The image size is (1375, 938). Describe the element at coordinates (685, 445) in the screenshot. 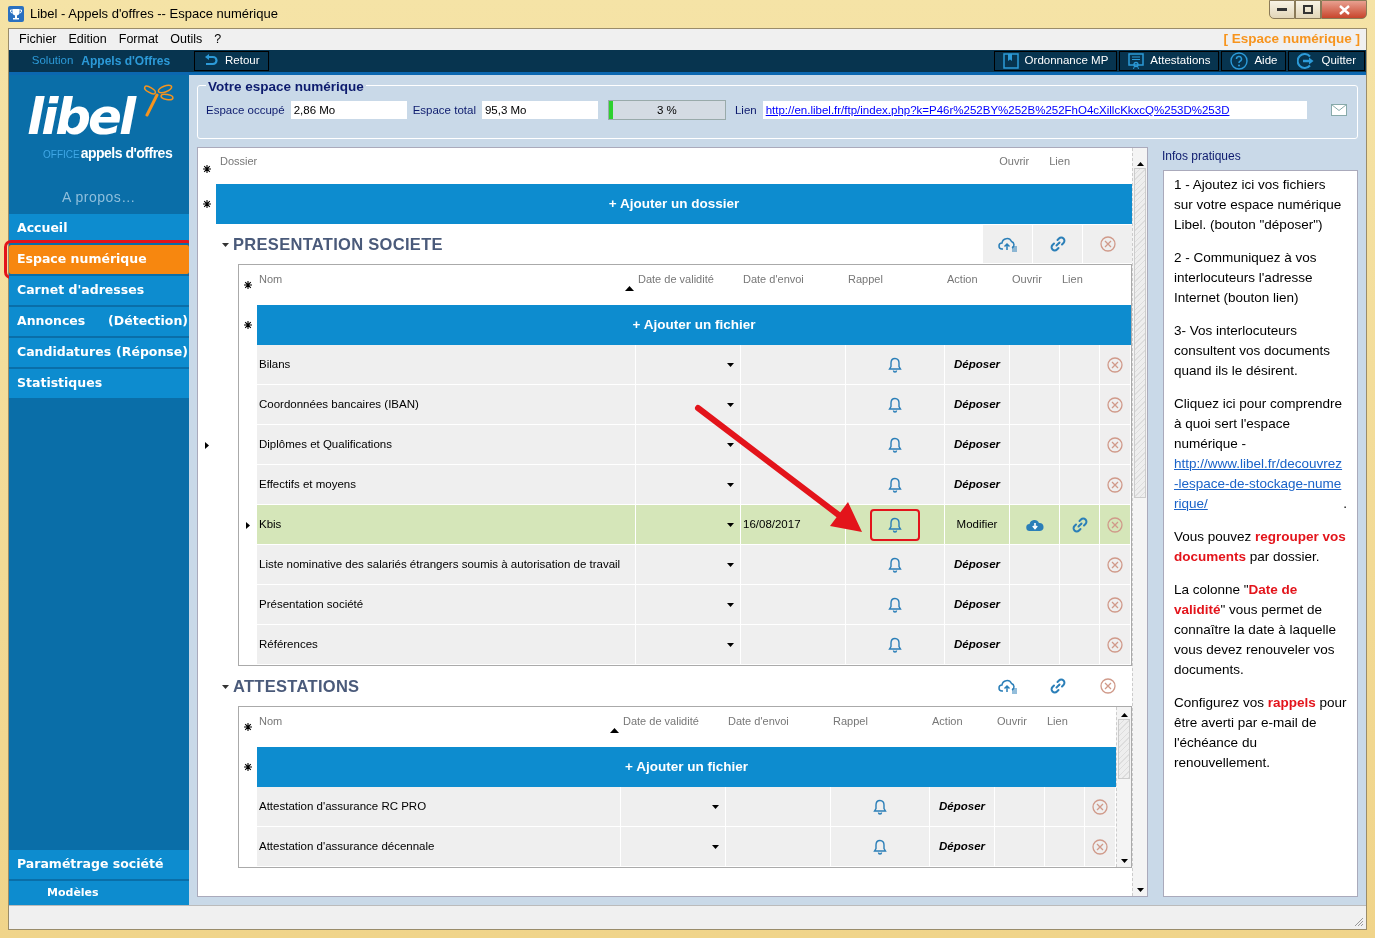

I see `file-row: Diplômes et Qualifications Déposer` at that location.